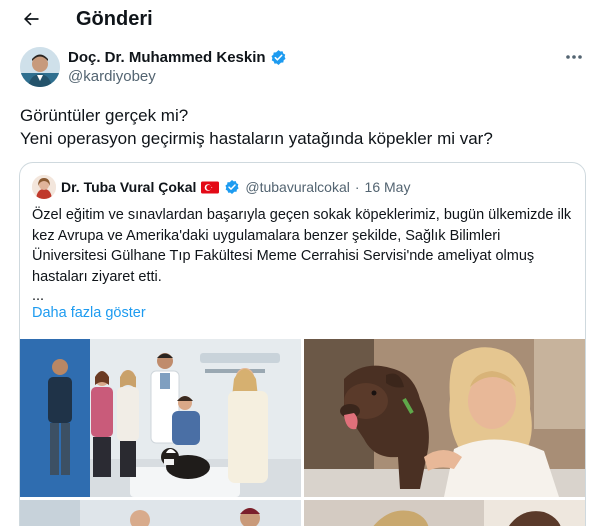 The image size is (600, 526). What do you see at coordinates (40, 67) in the screenshot?
I see `author-avatar` at bounding box center [40, 67].